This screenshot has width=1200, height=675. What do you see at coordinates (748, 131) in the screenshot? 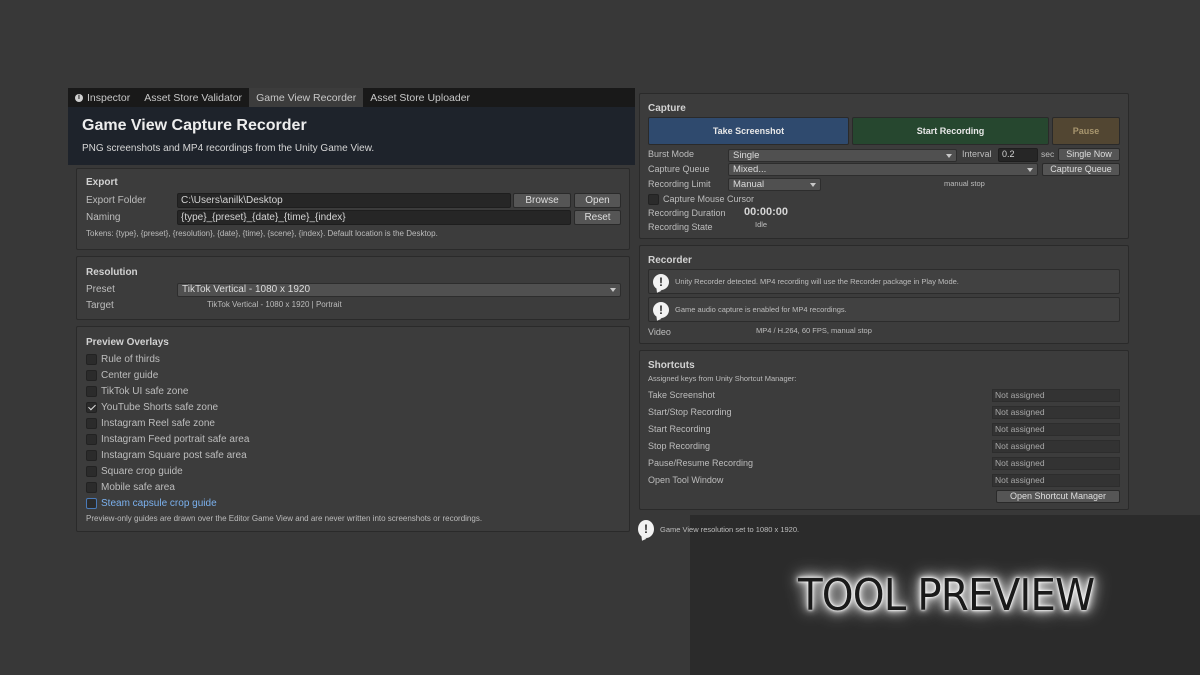
I see `take-screenshot-button: Take Screenshot` at bounding box center [748, 131].